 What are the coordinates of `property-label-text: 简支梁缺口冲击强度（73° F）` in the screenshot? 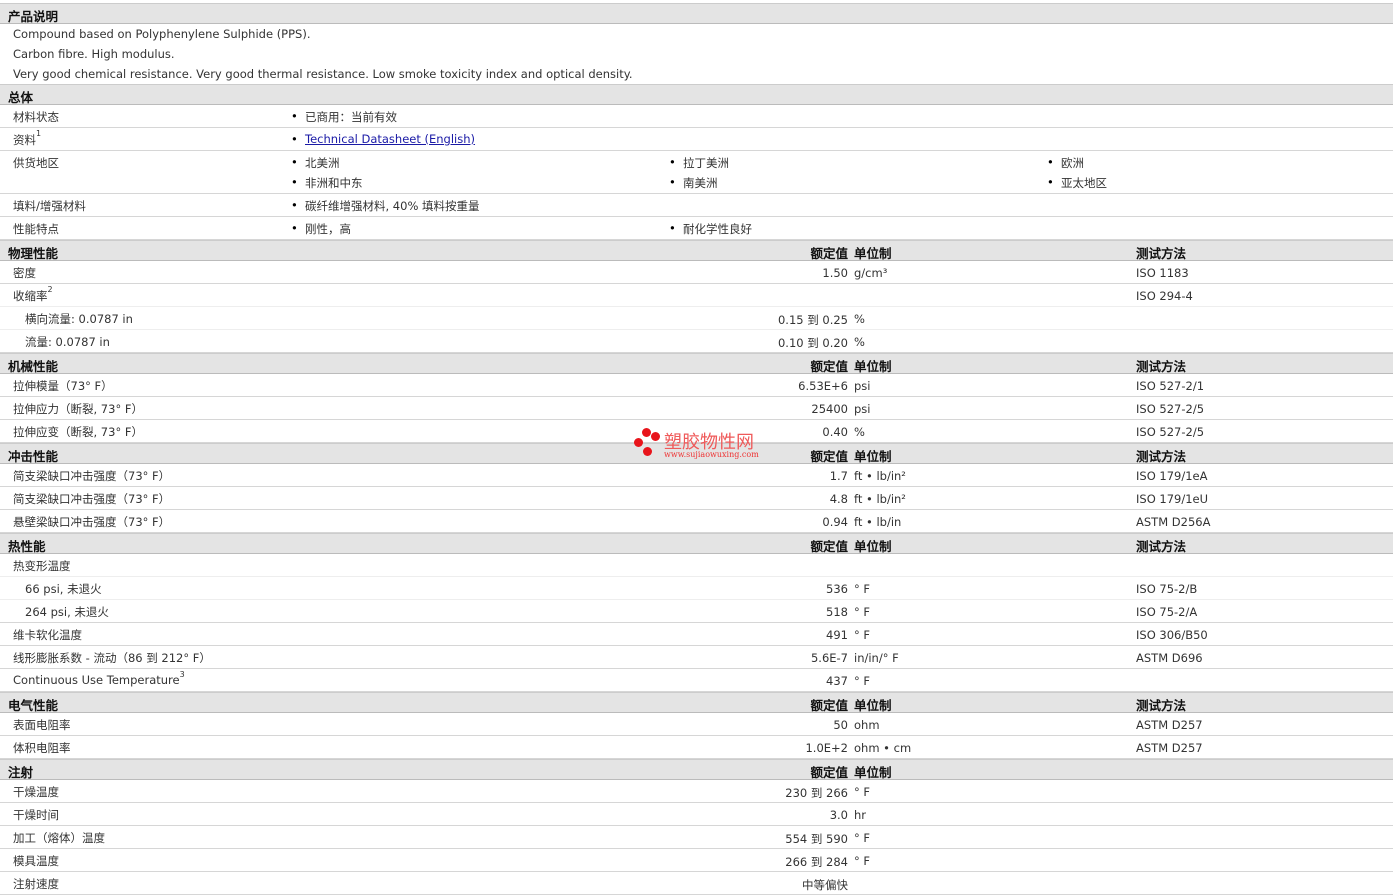 It's located at (92, 476).